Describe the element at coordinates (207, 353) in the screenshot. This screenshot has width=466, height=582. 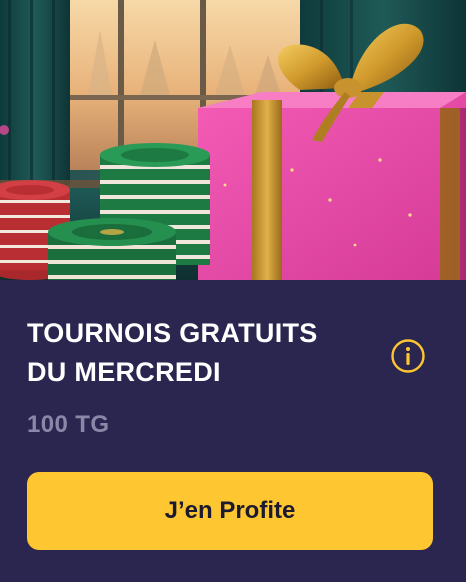
I see `promo-title: TOURNOIS GRATUITS DU MERCREDI` at that location.